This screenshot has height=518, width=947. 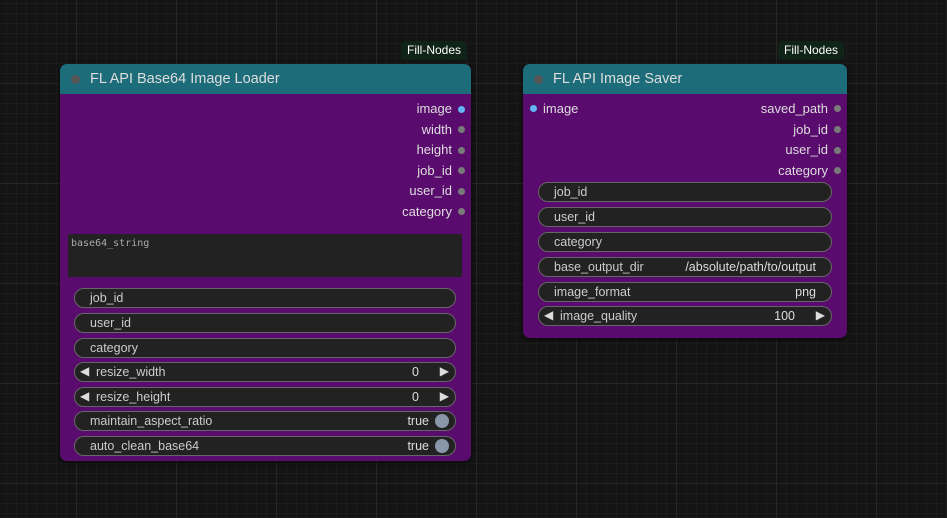 What do you see at coordinates (784, 316) in the screenshot?
I see `image-quality-value: 100` at bounding box center [784, 316].